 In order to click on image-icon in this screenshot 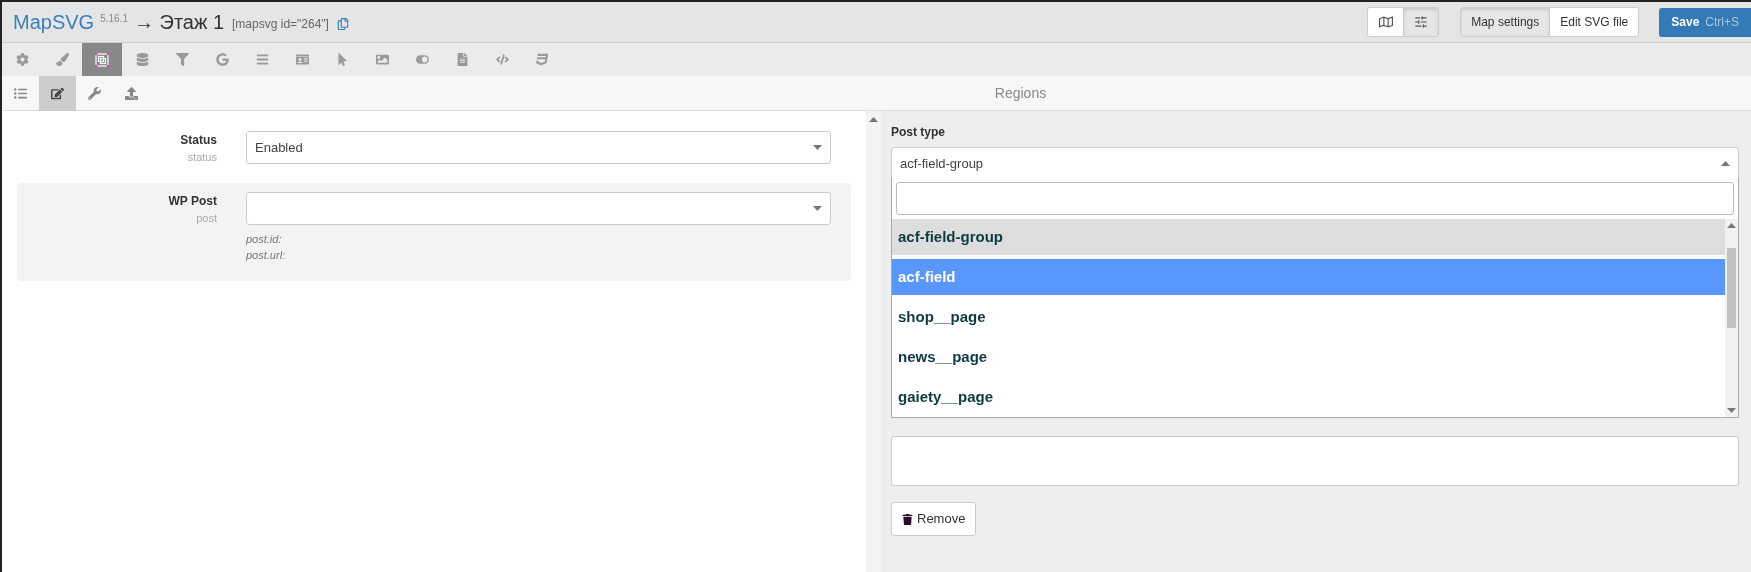, I will do `click(382, 59)`.